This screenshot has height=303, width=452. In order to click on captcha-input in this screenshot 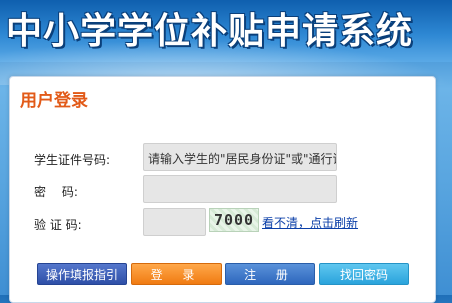, I will do `click(174, 222)`.